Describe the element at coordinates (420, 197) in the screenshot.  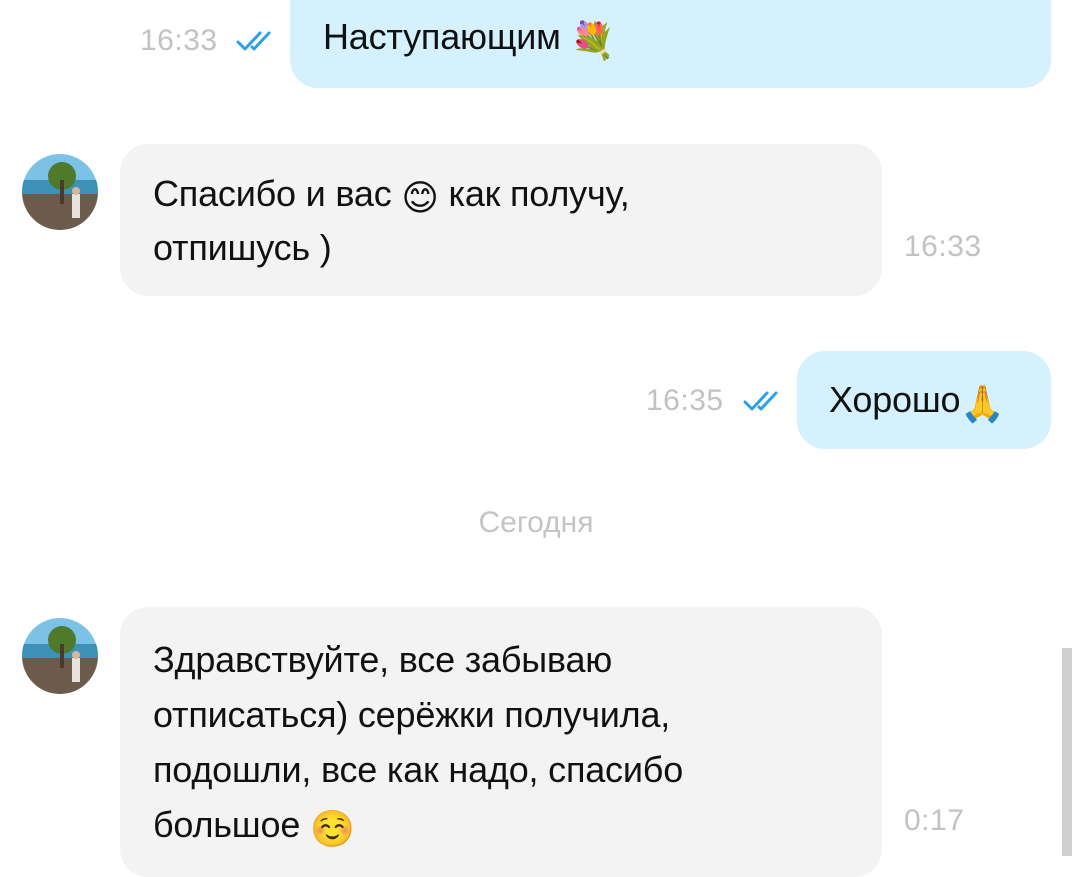
I see `smiling-face-emoji: 😊` at that location.